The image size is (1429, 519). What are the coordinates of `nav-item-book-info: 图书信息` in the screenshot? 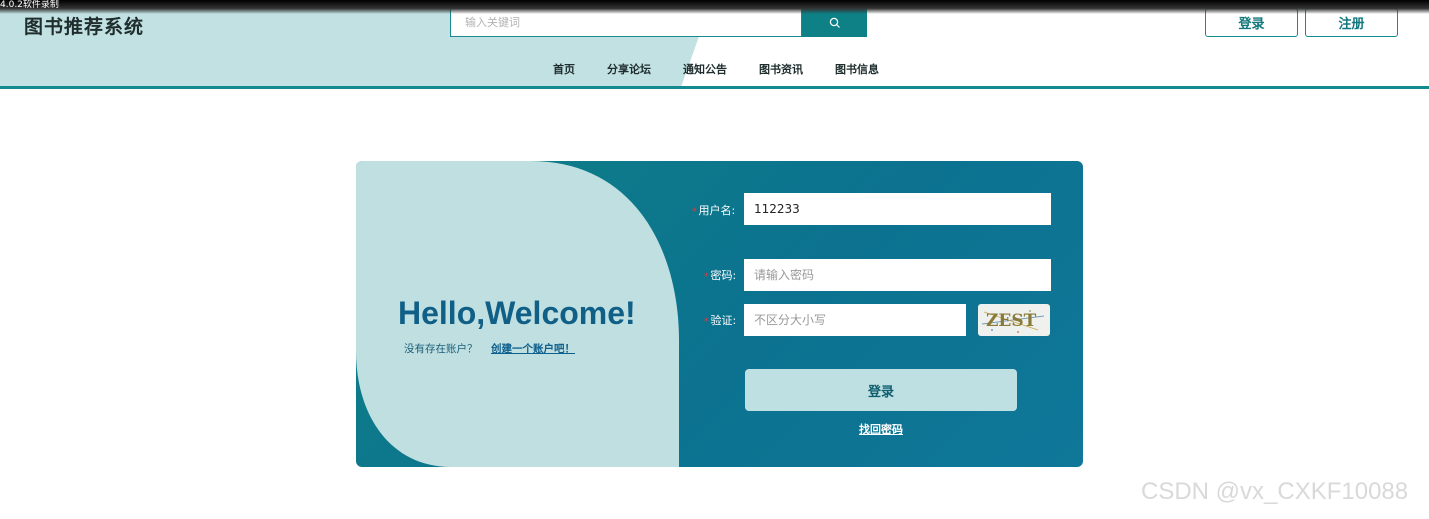 It's located at (857, 70).